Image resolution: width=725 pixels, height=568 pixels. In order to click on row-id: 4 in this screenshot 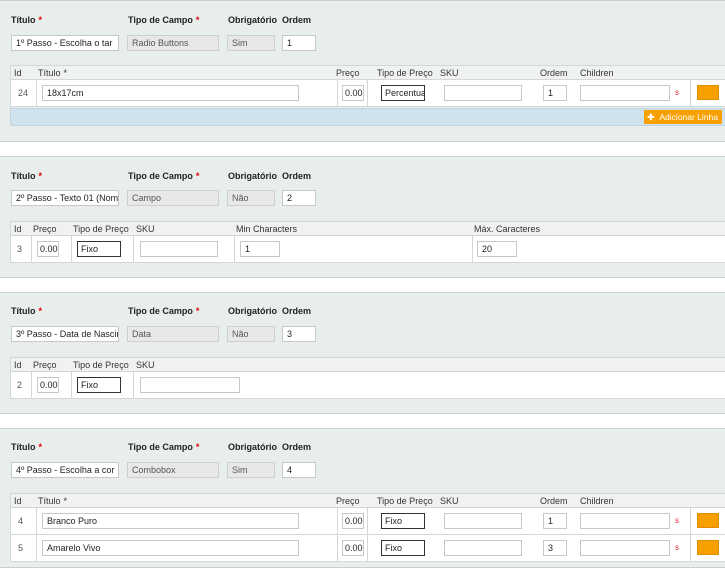, I will do `click(21, 521)`.